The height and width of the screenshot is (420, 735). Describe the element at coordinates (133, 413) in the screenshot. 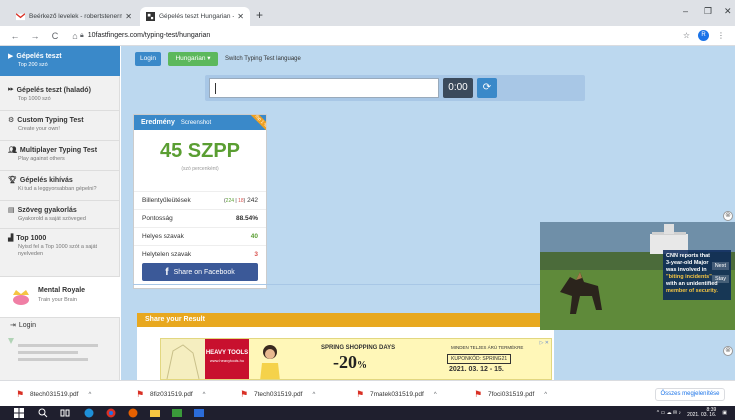

I see `firefox-icon` at that location.